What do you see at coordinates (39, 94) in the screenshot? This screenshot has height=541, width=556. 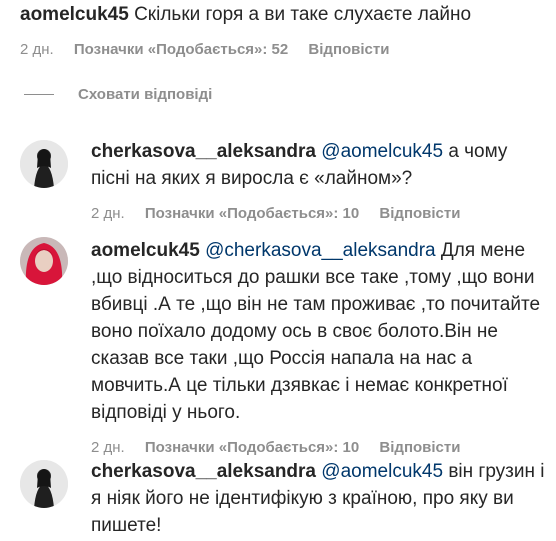 I see `hide-replies-divider` at bounding box center [39, 94].